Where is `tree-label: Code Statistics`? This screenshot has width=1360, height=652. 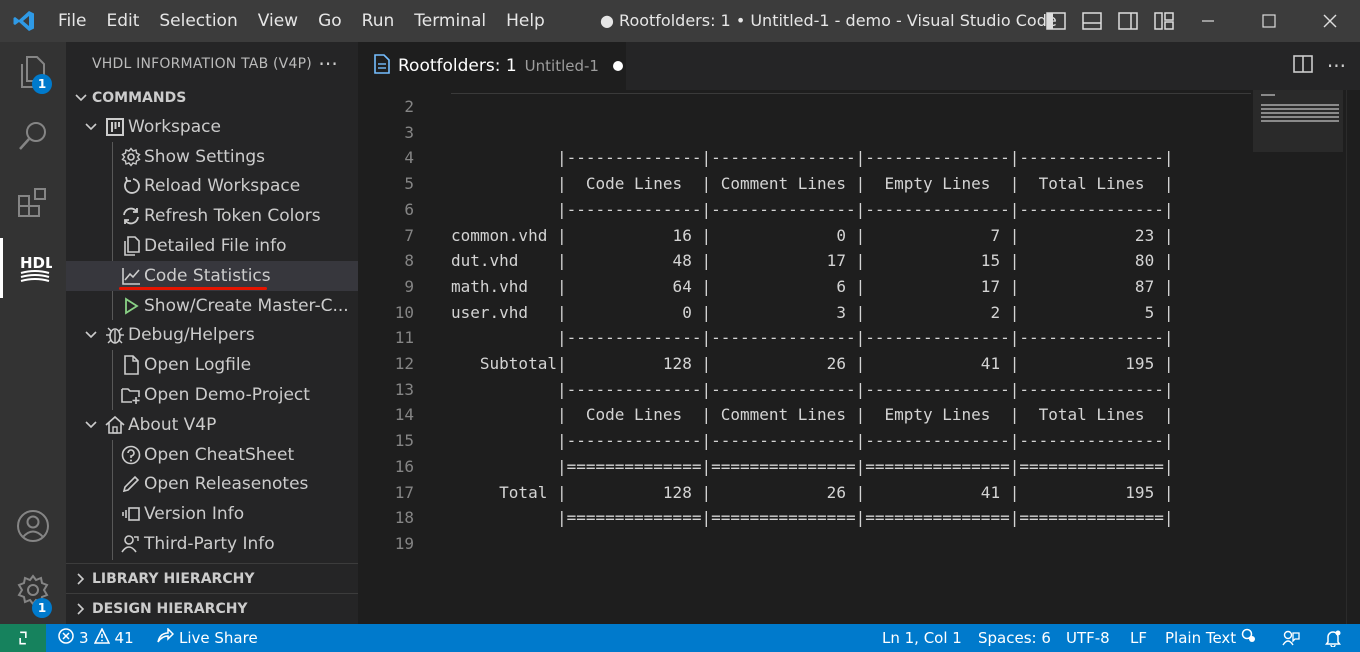 tree-label: Code Statistics is located at coordinates (207, 275).